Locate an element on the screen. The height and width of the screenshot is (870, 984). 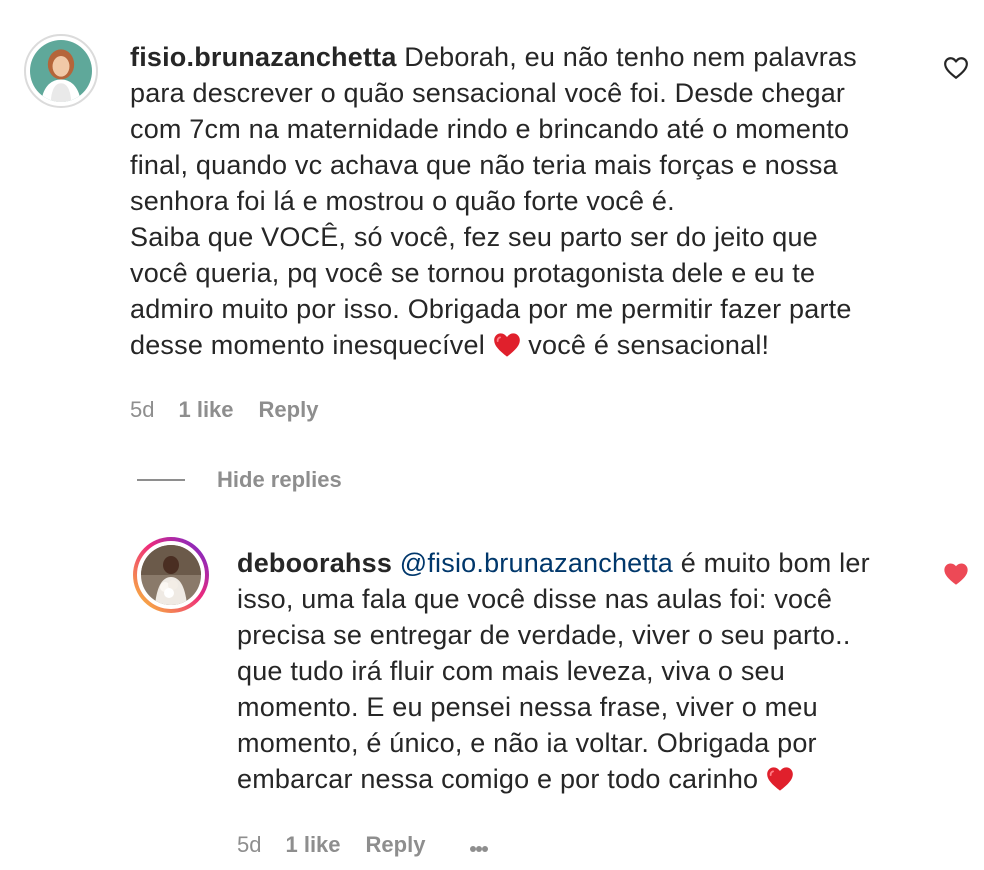
reply-mention-link: @fisio.brunazanchetta is located at coordinates (536, 563).